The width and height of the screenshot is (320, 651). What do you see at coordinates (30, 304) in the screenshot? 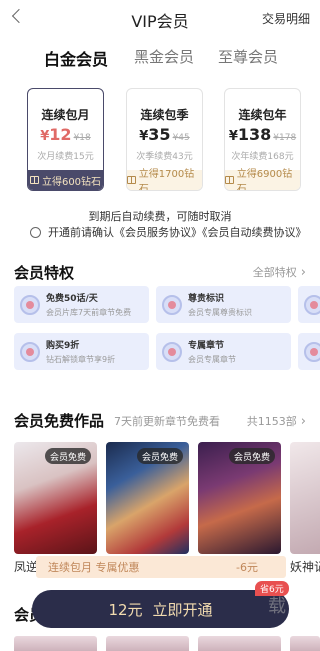
I see `free-chapter-icon` at bounding box center [30, 304].